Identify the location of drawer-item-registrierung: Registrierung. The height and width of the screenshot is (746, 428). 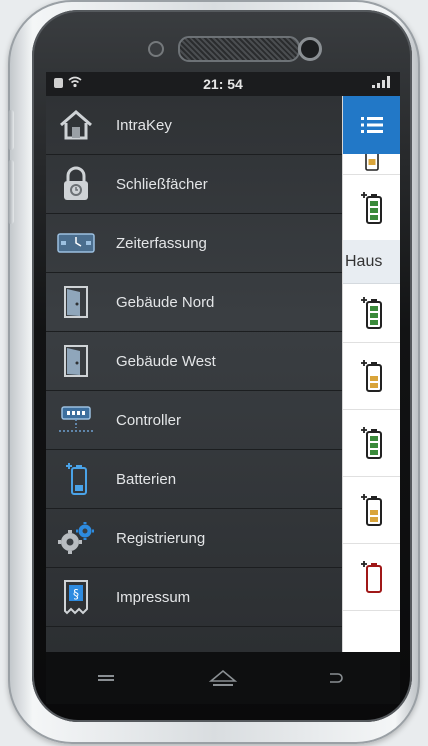
(194, 538).